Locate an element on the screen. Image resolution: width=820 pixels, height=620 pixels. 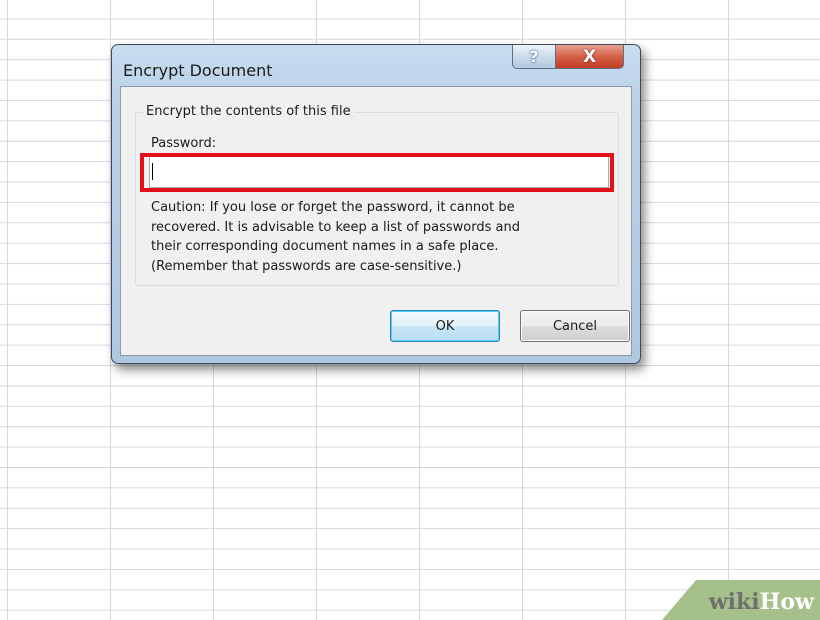
watermark-text-wiki: wiki is located at coordinates (734, 602).